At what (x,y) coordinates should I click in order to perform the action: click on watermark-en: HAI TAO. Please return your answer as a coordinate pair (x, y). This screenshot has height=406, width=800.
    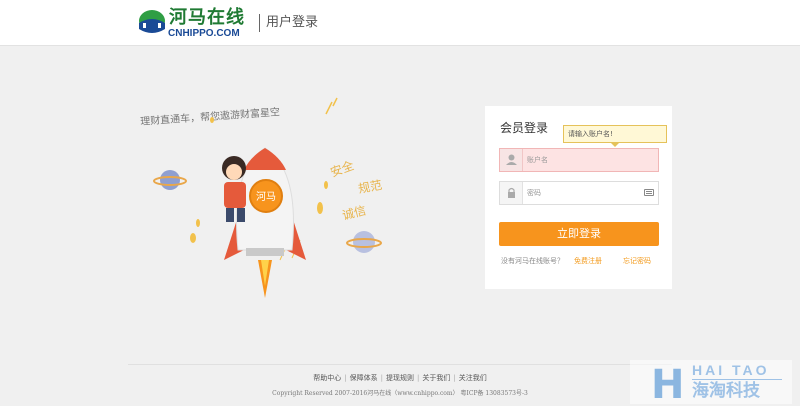
    Looking at the image, I should click on (731, 370).